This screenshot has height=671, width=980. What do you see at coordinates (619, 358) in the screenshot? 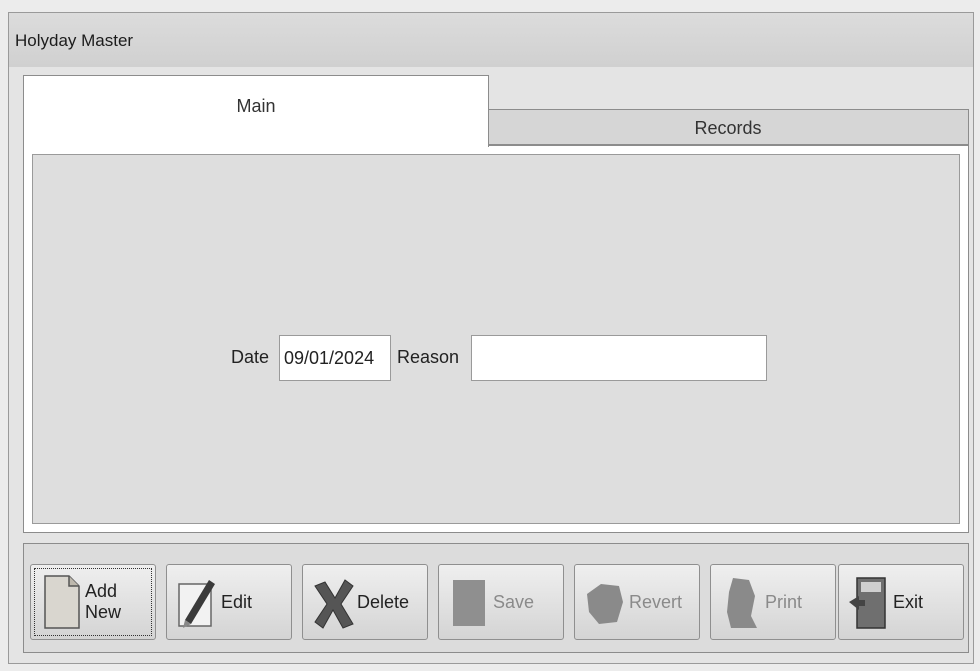
I see `reason-field` at bounding box center [619, 358].